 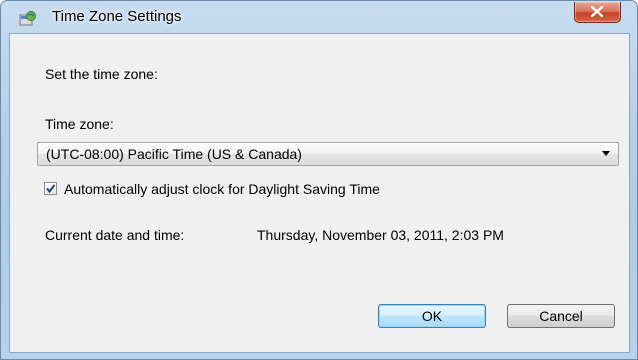 I want to click on close-icon, so click(x=597, y=11).